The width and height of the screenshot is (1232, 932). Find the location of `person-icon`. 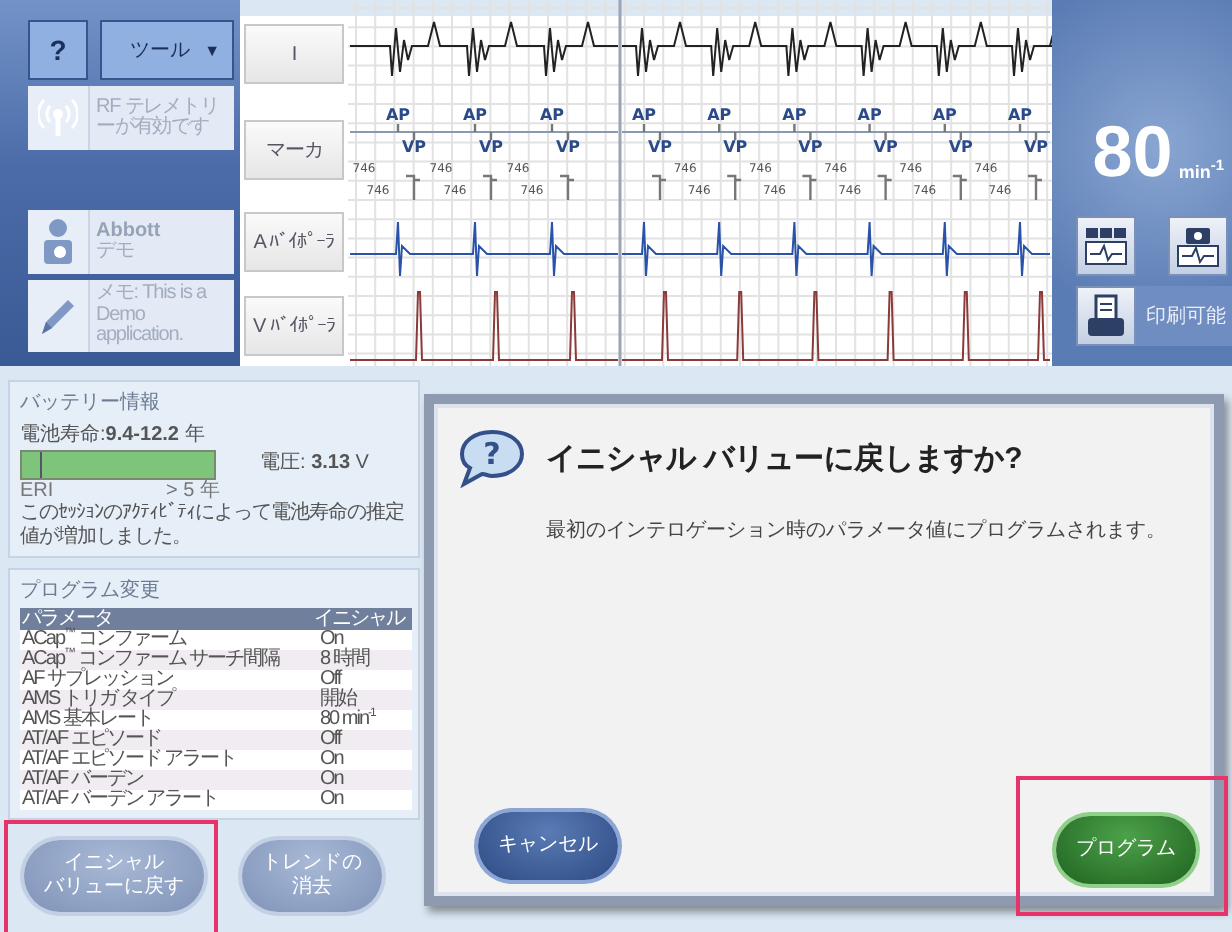

person-icon is located at coordinates (58, 242).